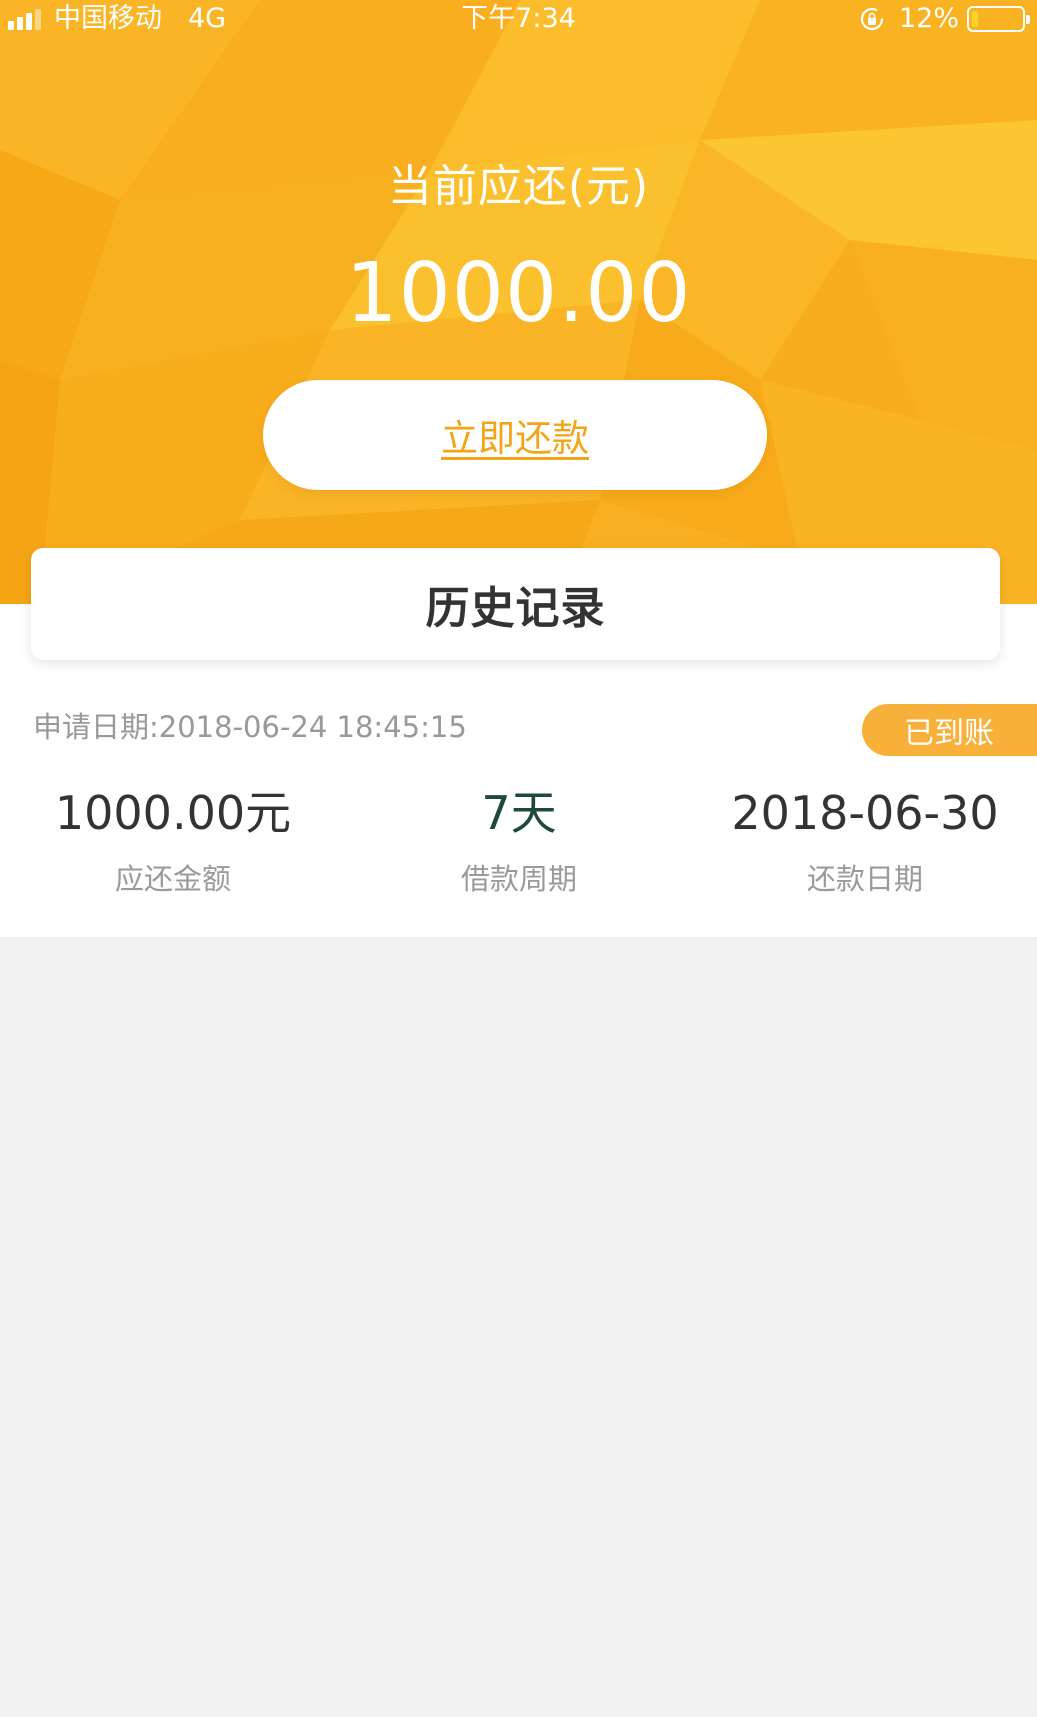 This screenshot has height=1717, width=1037. What do you see at coordinates (250, 727) in the screenshot?
I see `apply-date: 申请日期:2018-06-24 18:45:15` at bounding box center [250, 727].